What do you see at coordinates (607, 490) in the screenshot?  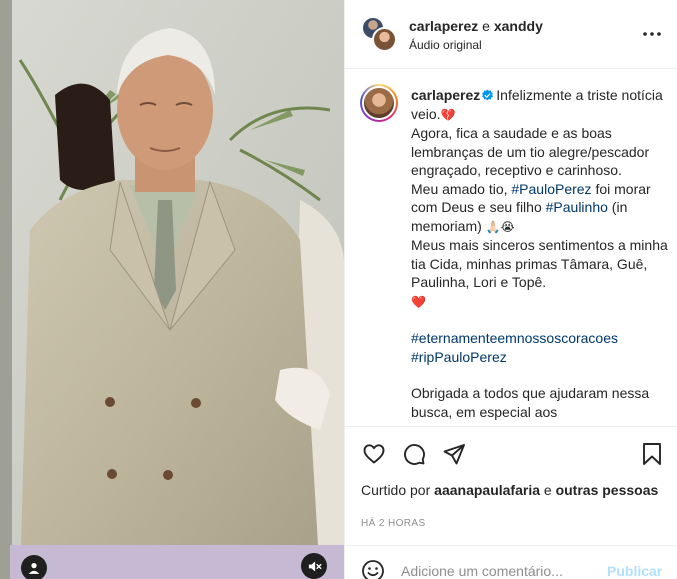 I see `other-likers-link: outras pessoas` at bounding box center [607, 490].